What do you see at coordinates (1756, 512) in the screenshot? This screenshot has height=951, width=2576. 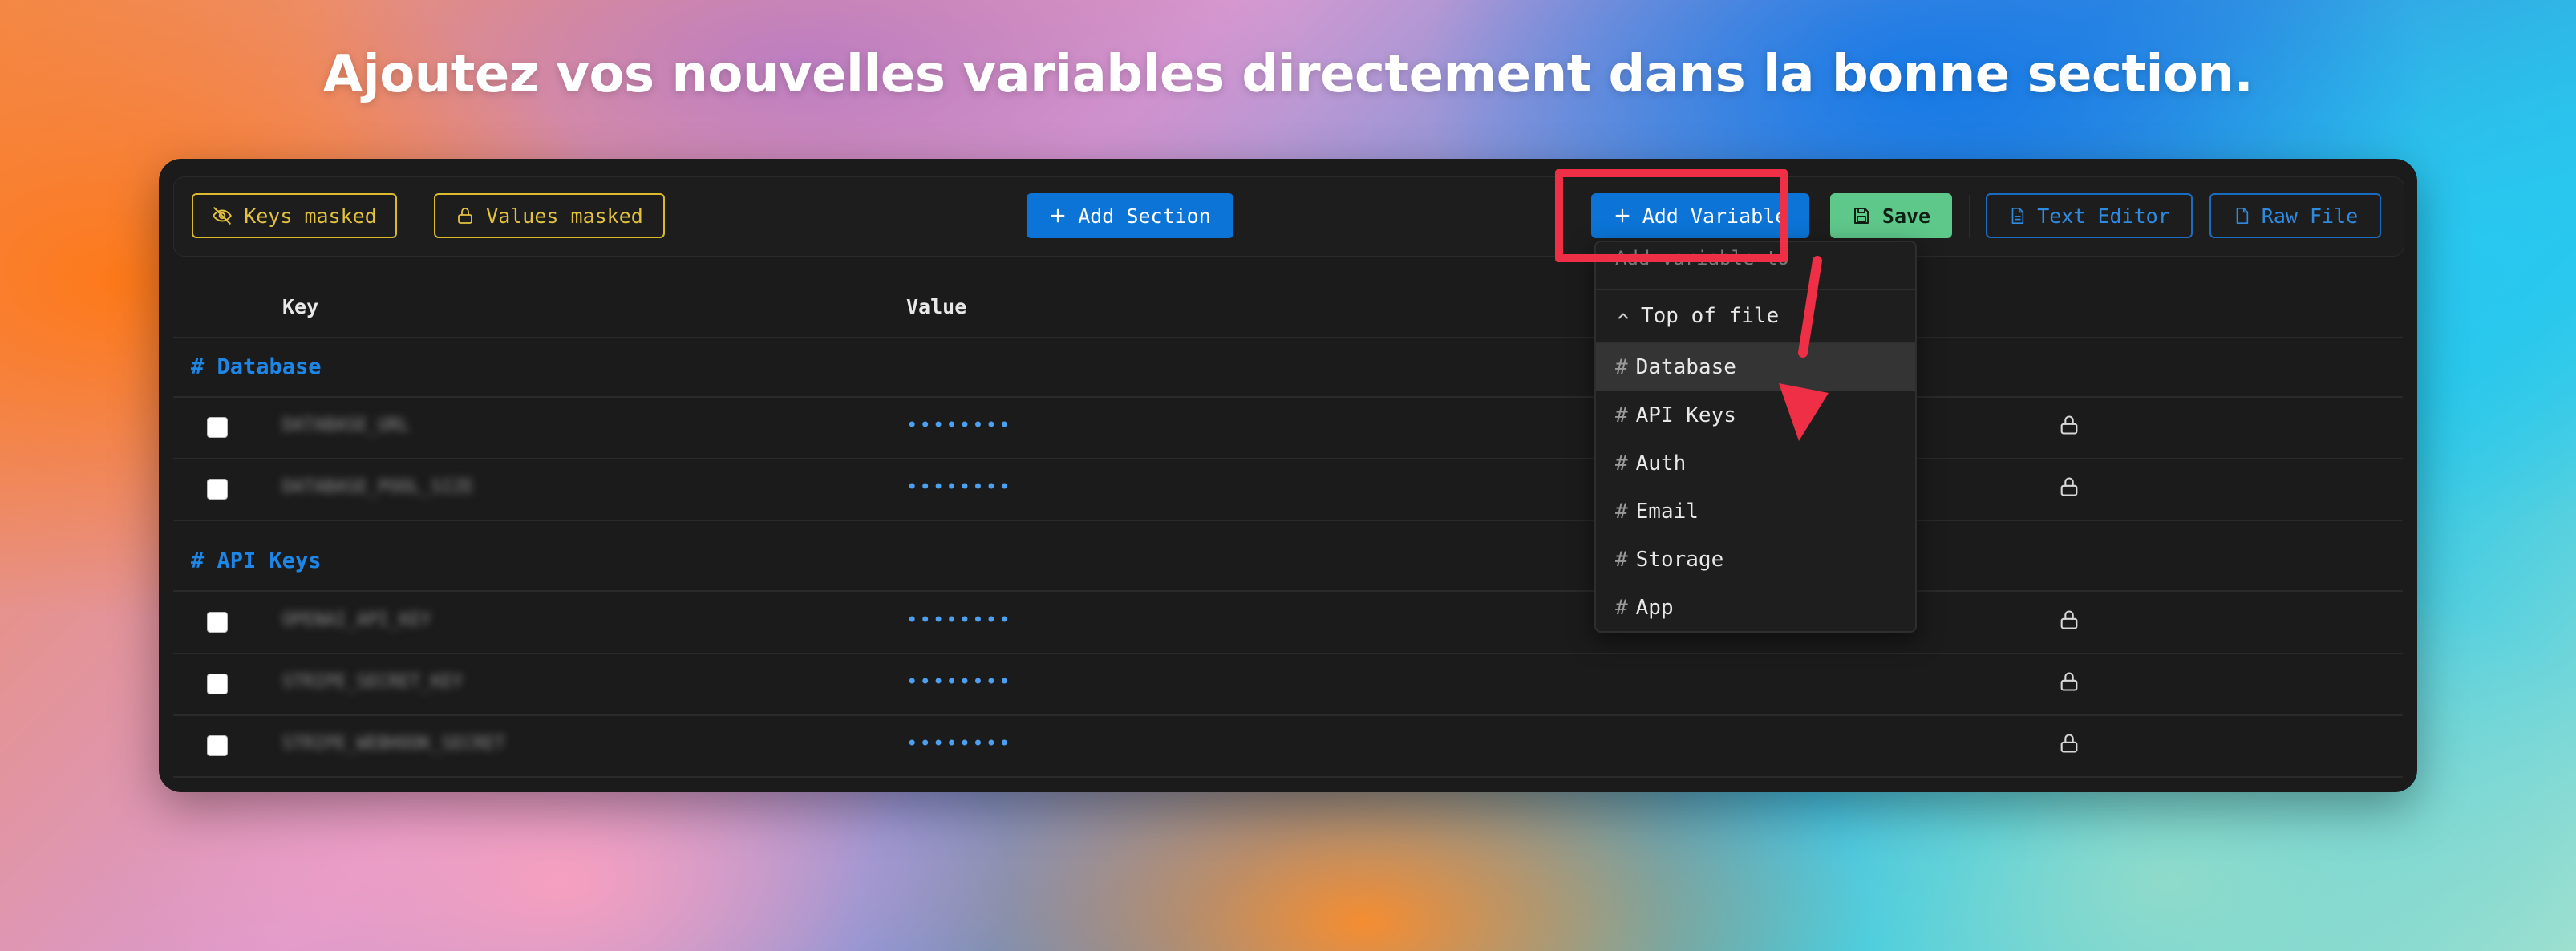 I see `dropdown-item-email: # Email` at bounding box center [1756, 512].